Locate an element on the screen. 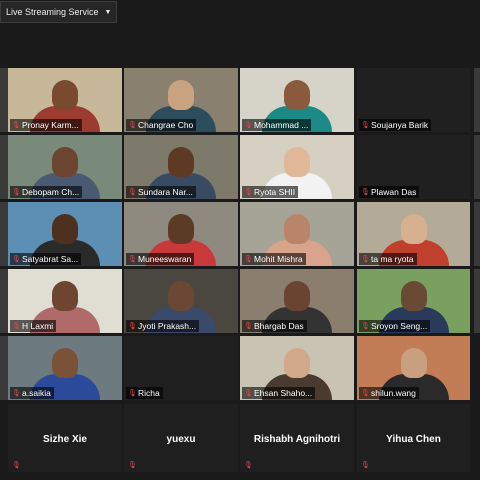 This screenshot has height=480, width=480. participant-name-label: 🎙 Soujanya Barik is located at coordinates (395, 125).